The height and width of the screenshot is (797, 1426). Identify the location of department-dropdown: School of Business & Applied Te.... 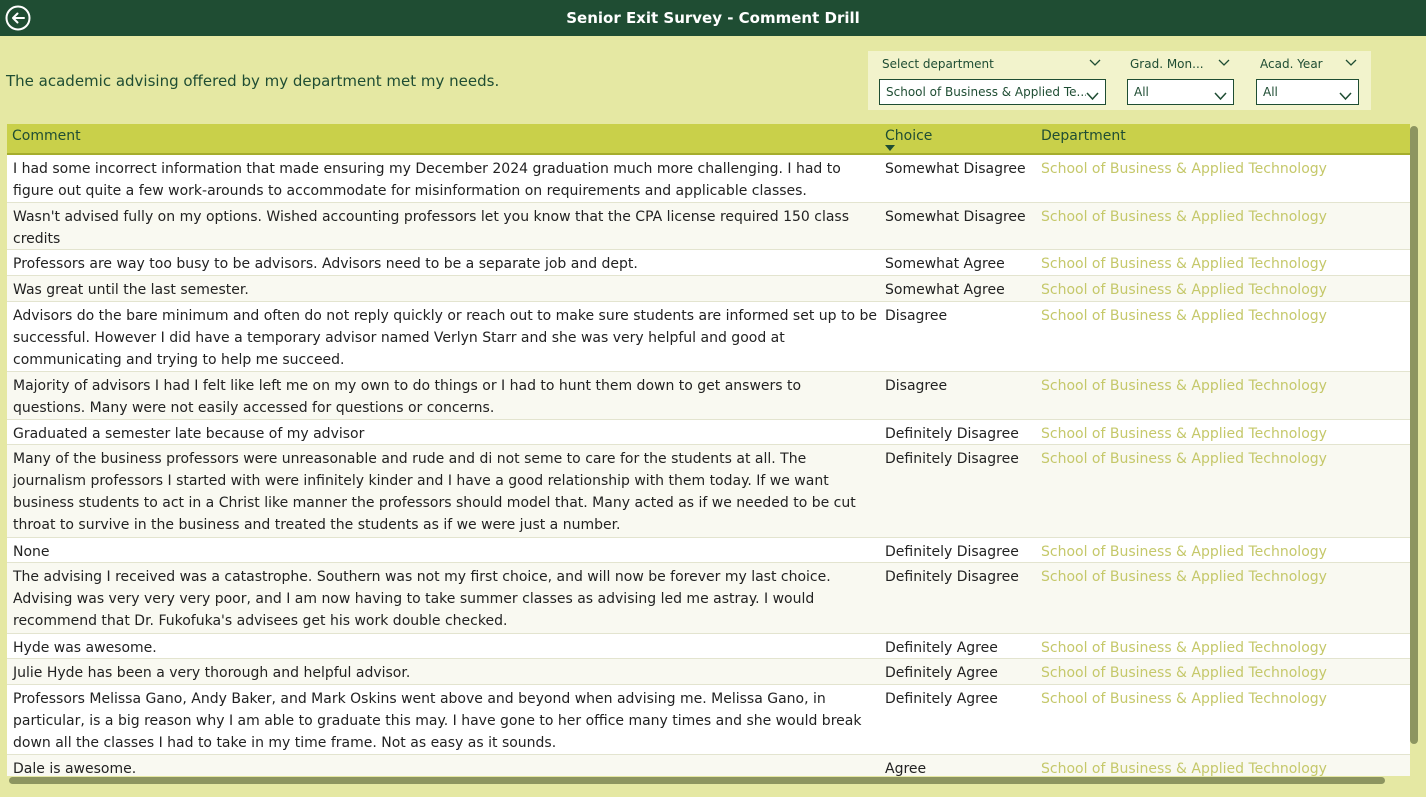
(992, 92).